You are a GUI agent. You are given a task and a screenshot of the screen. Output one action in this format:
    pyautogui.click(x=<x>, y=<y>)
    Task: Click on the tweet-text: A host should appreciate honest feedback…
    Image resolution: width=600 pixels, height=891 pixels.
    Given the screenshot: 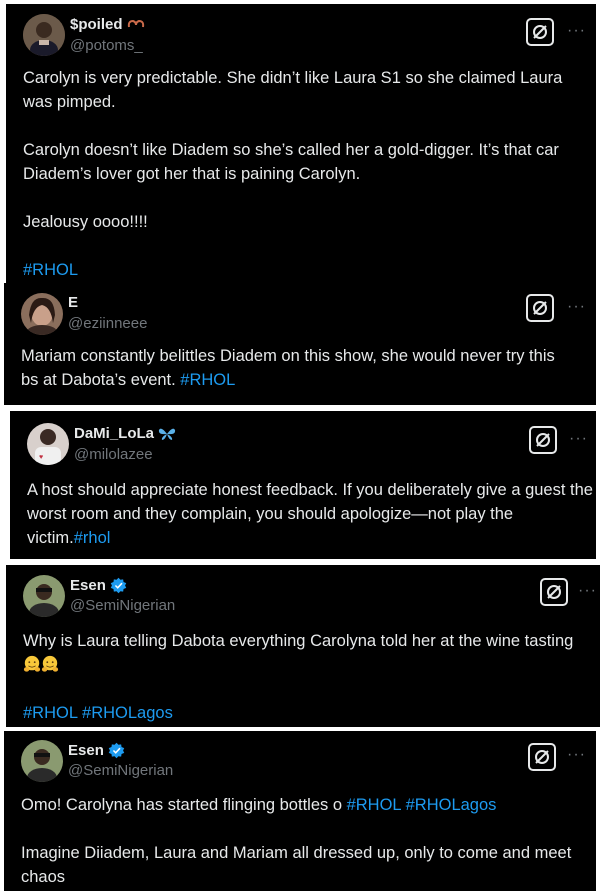 What is the action you would take?
    pyautogui.click(x=310, y=514)
    